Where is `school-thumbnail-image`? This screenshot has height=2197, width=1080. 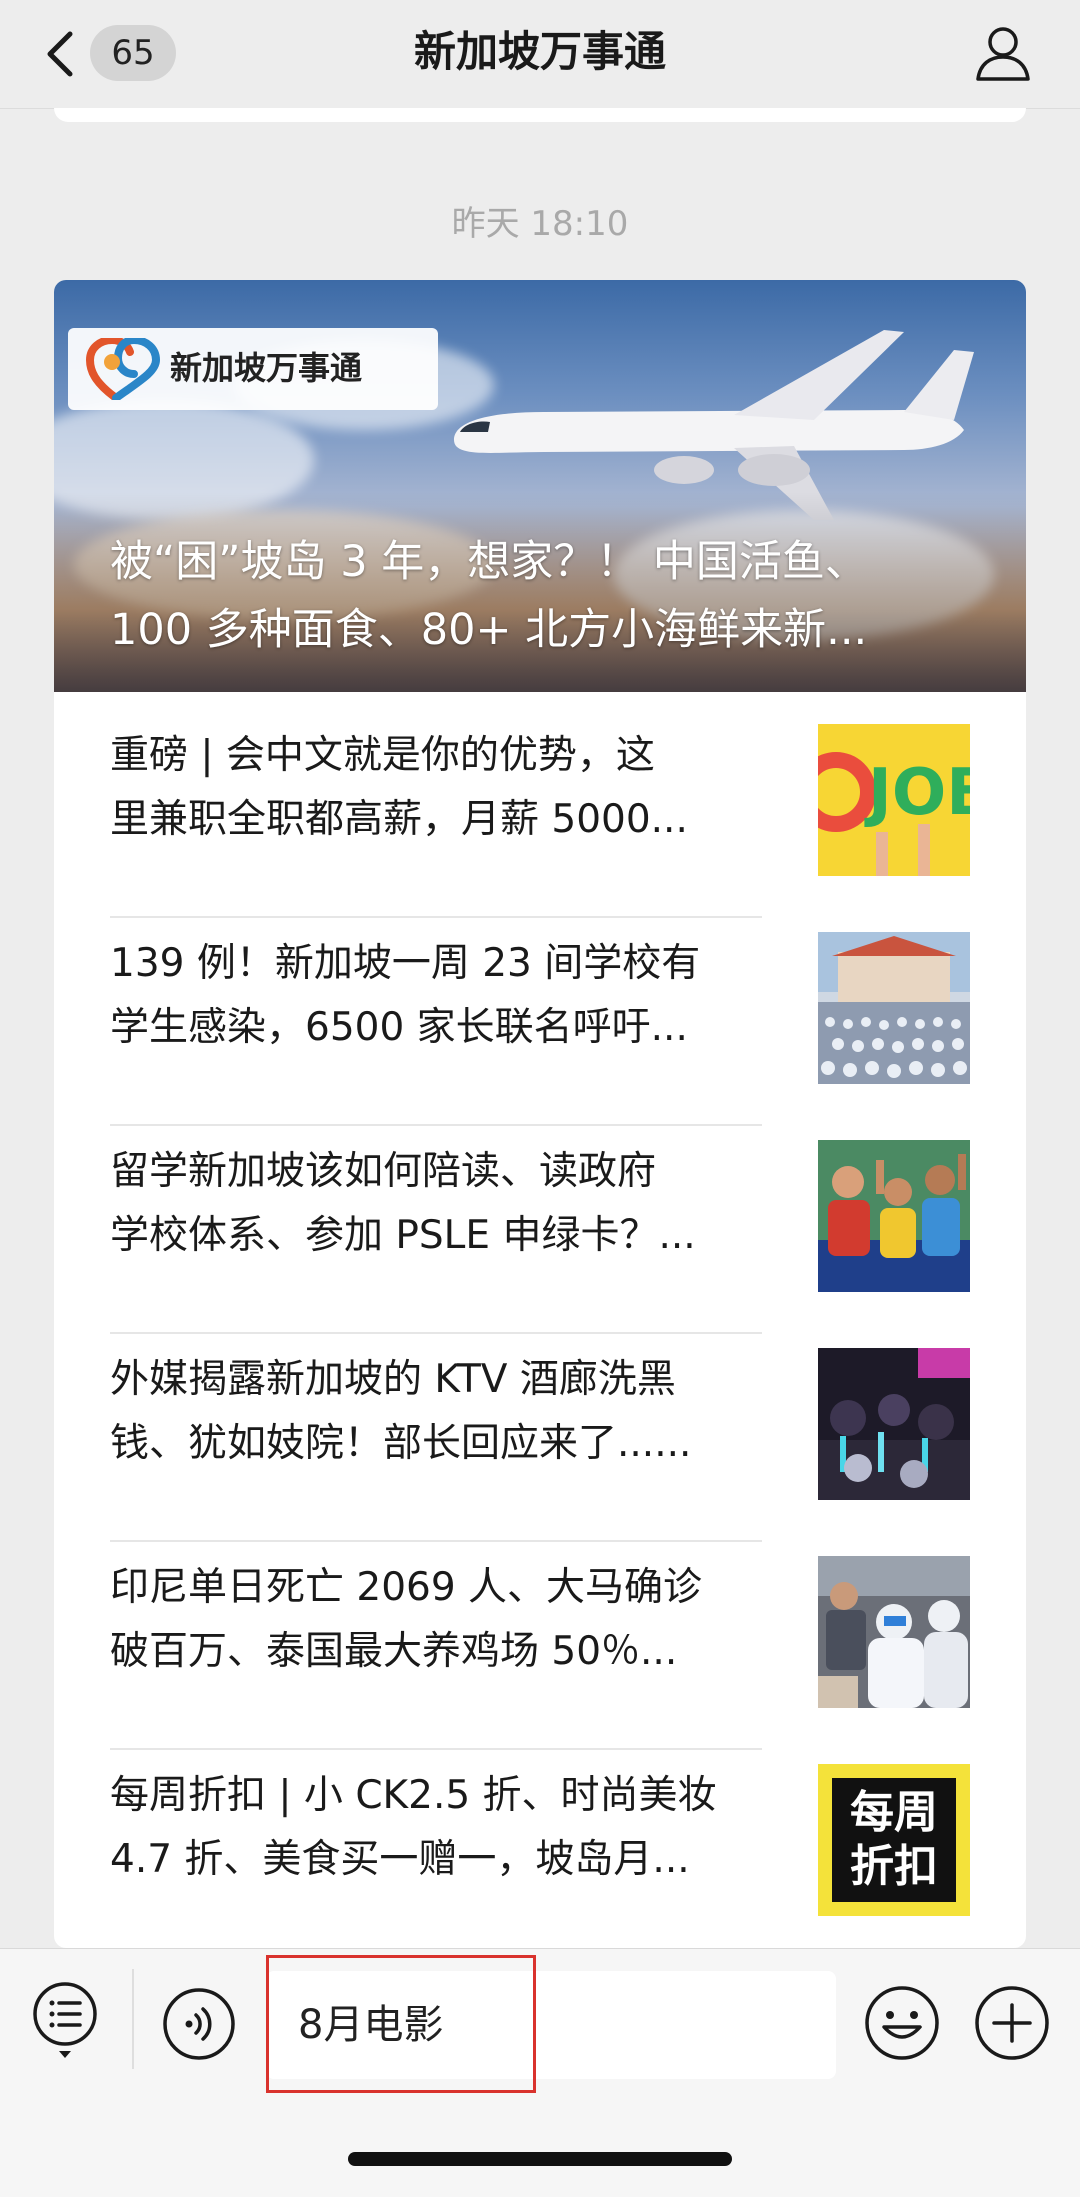
school-thumbnail-image is located at coordinates (894, 1008).